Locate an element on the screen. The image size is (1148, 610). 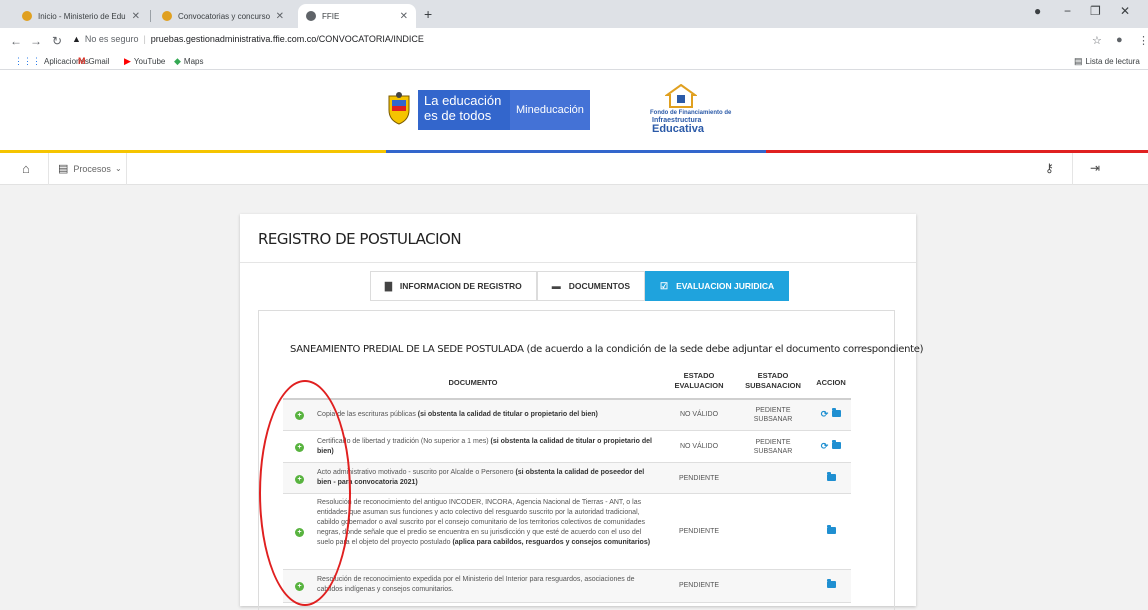
colombia-shield-logo is located at coordinates (399, 108).